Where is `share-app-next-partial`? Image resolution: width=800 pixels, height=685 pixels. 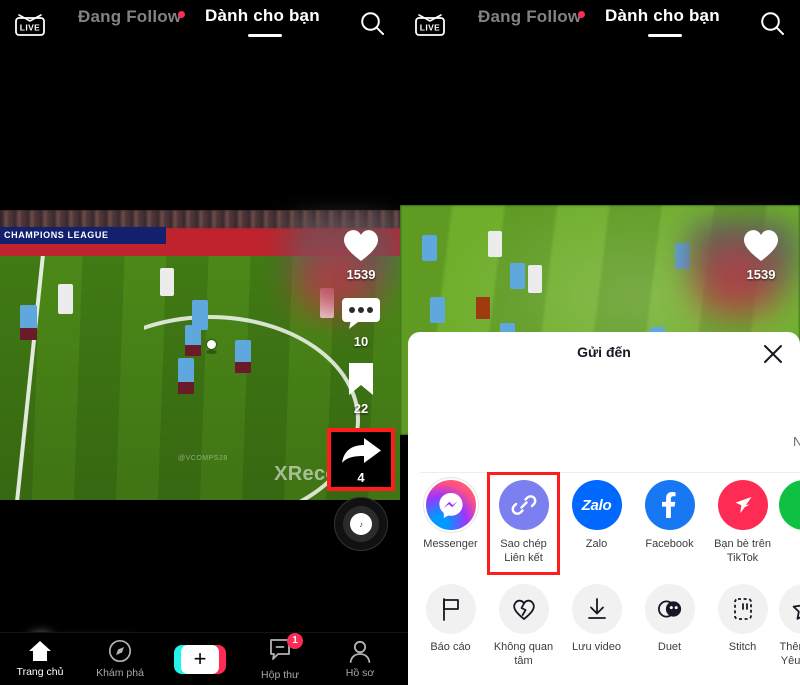
share-app-next-partial is located at coordinates (789, 509).